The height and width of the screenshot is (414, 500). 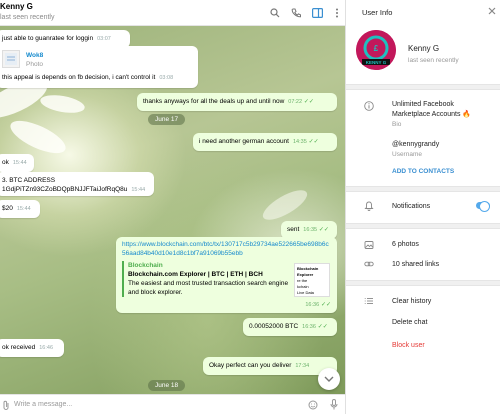 I want to click on chat-title: Kenny G, so click(x=16, y=6).